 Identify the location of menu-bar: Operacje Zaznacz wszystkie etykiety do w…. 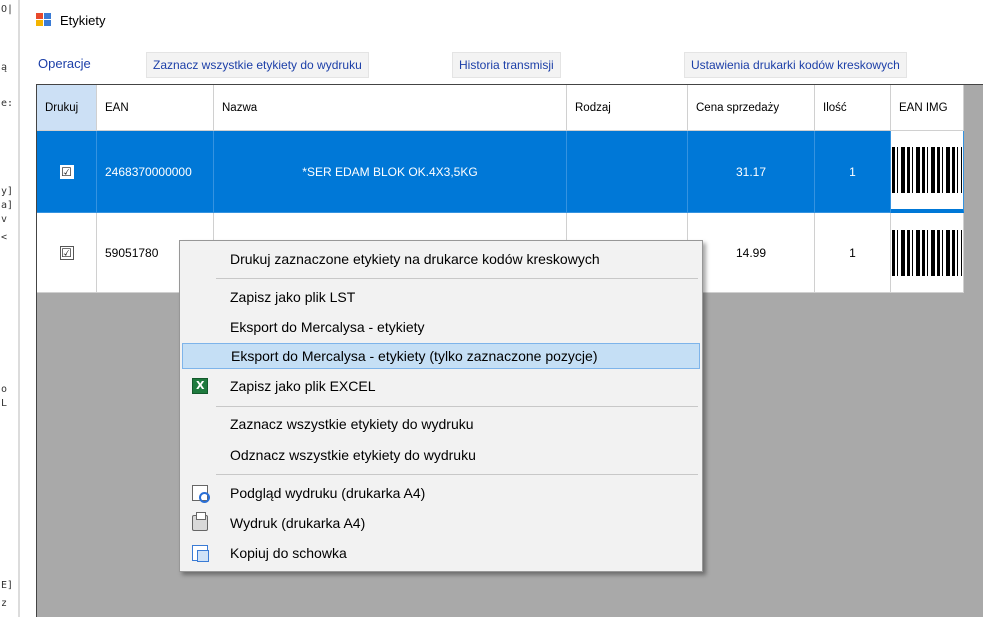
(503, 65).